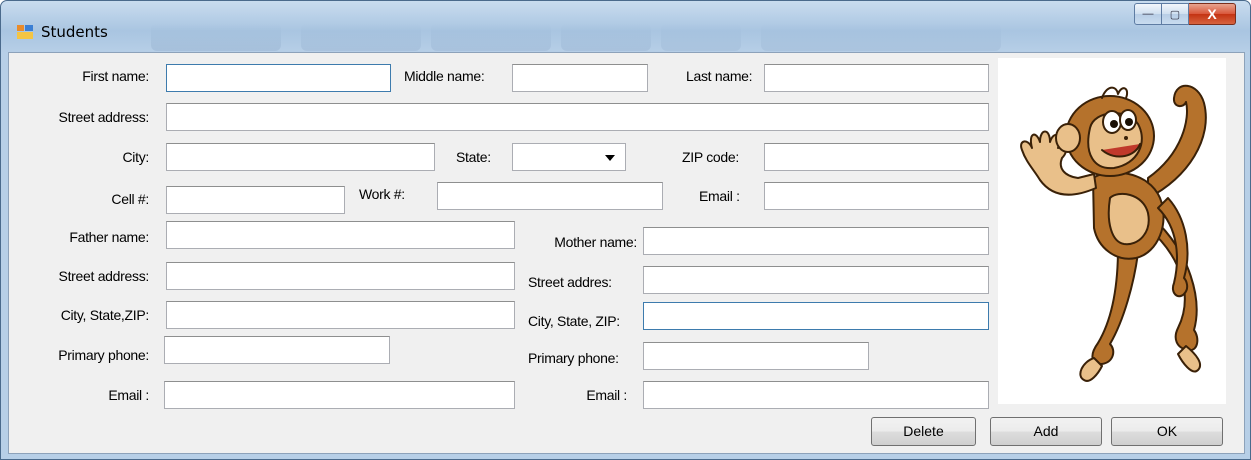 This screenshot has height=460, width=1251. I want to click on first-name-label: First name:, so click(115, 76).